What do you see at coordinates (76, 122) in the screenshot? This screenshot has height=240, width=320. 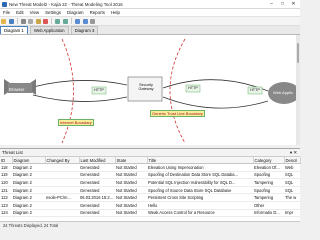 I see `internet-boundary-label: Internet Boundary` at bounding box center [76, 122].